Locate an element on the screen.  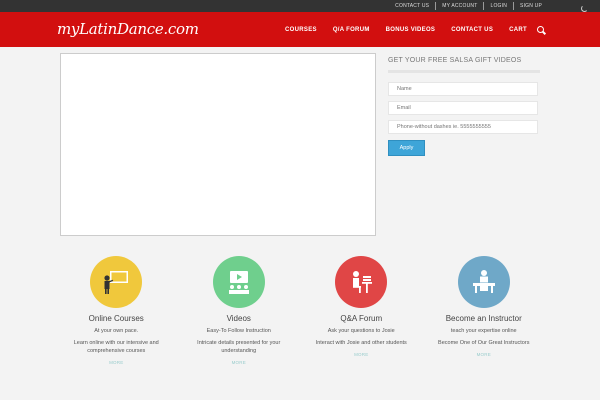
top-bar: CONTACT US MY ACCOUNT LOGIN SIGN UP is located at coordinates (300, 6).